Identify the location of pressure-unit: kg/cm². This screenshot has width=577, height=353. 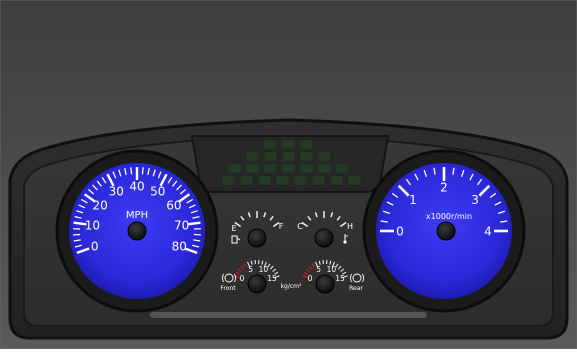
(291, 286).